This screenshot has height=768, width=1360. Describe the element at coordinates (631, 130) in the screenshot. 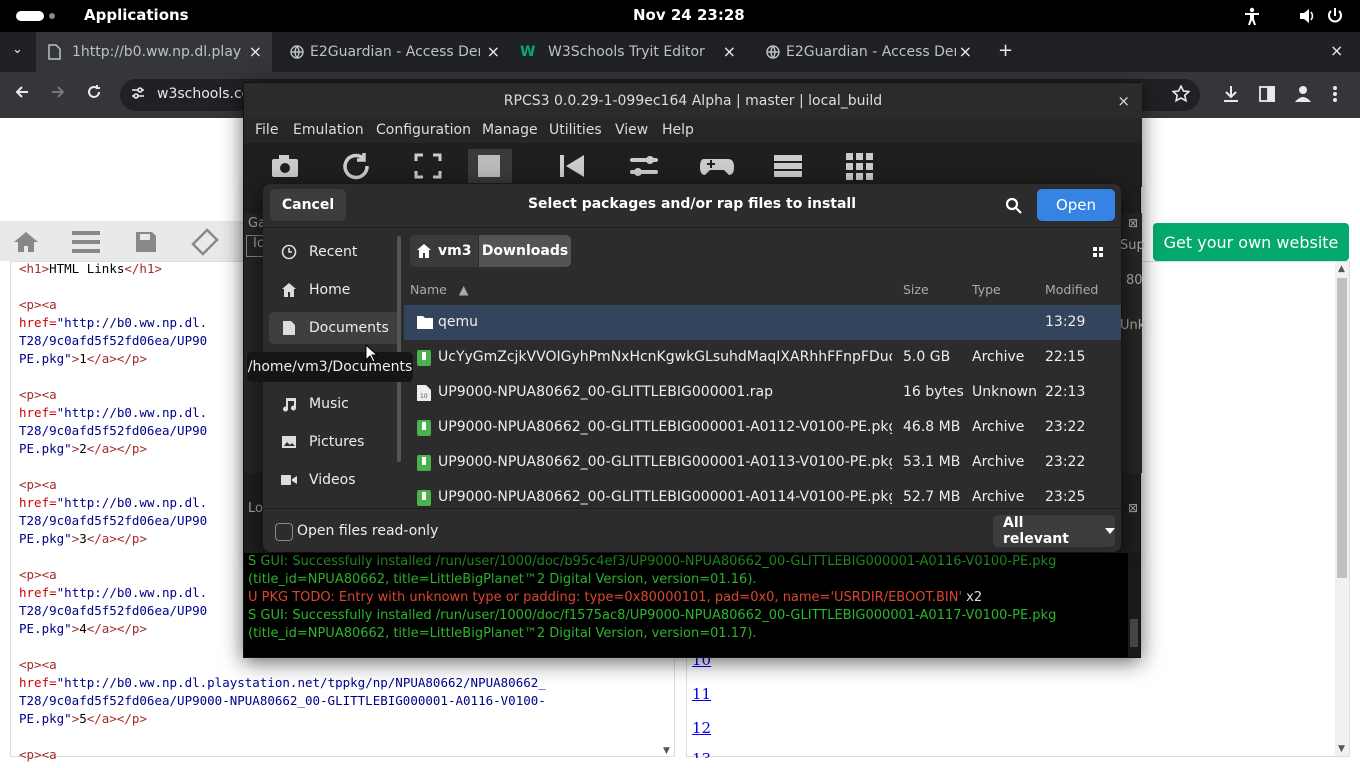

I see `menu-view: View` at that location.